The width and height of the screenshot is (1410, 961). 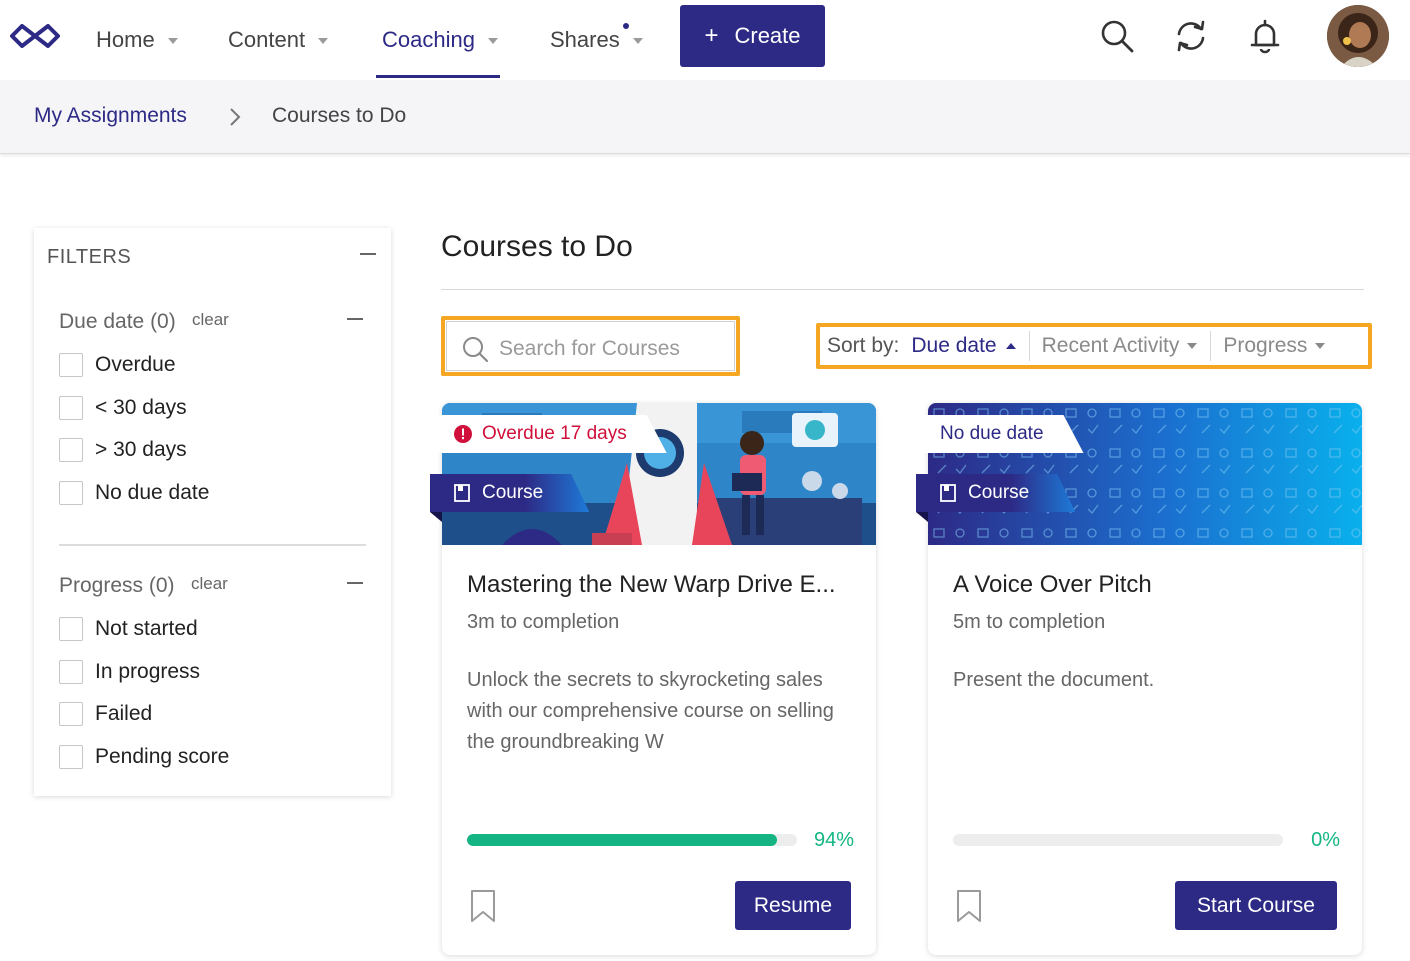 I want to click on collapse-filters-icon, so click(x=368, y=254).